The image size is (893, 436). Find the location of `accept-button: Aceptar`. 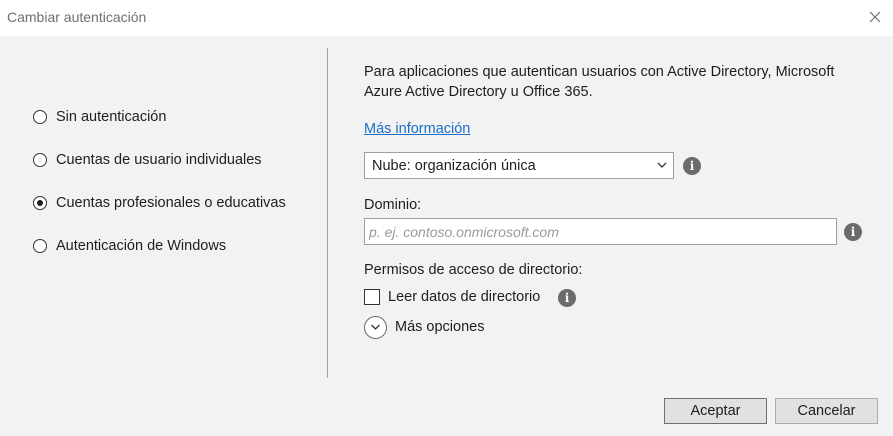

accept-button: Aceptar is located at coordinates (715, 411).